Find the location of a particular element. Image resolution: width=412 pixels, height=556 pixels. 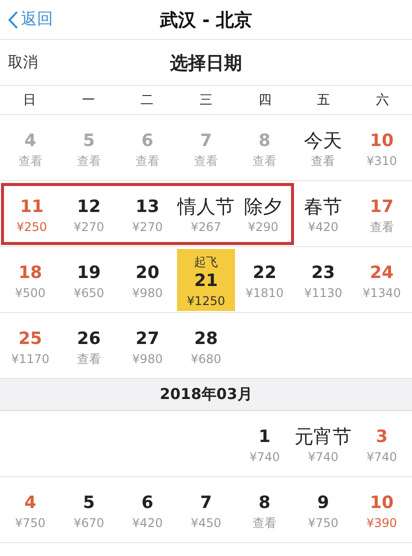

date-cell: 20 ¥980 is located at coordinates (147, 279).